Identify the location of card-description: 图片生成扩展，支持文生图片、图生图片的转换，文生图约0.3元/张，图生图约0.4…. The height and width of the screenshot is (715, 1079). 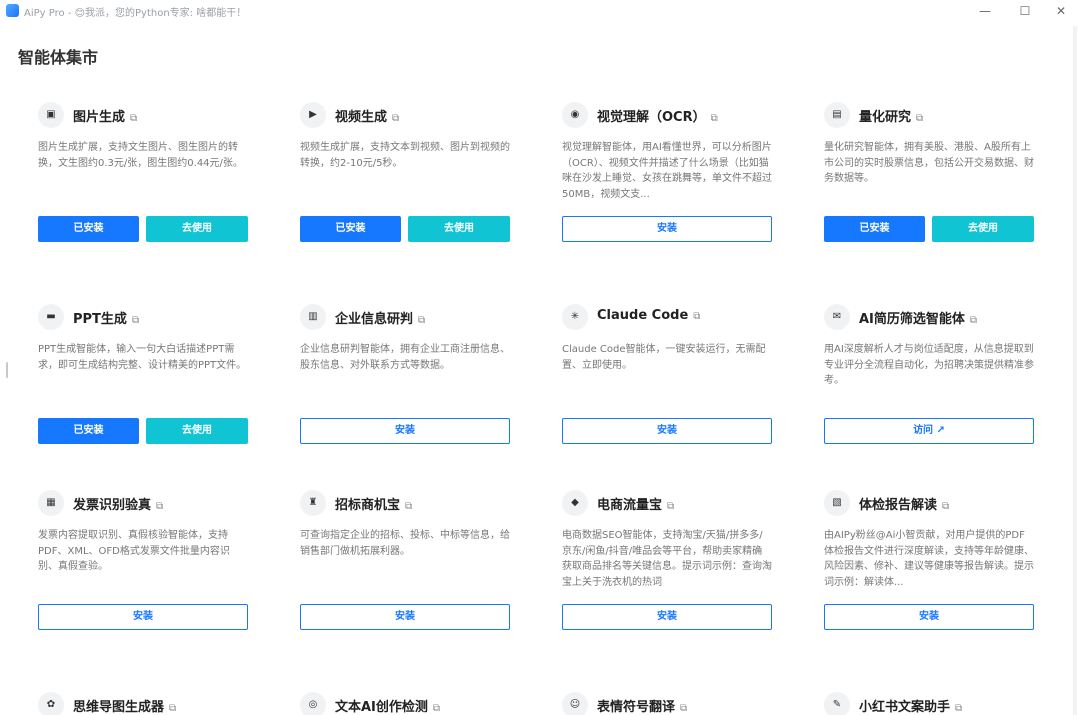
(140, 155).